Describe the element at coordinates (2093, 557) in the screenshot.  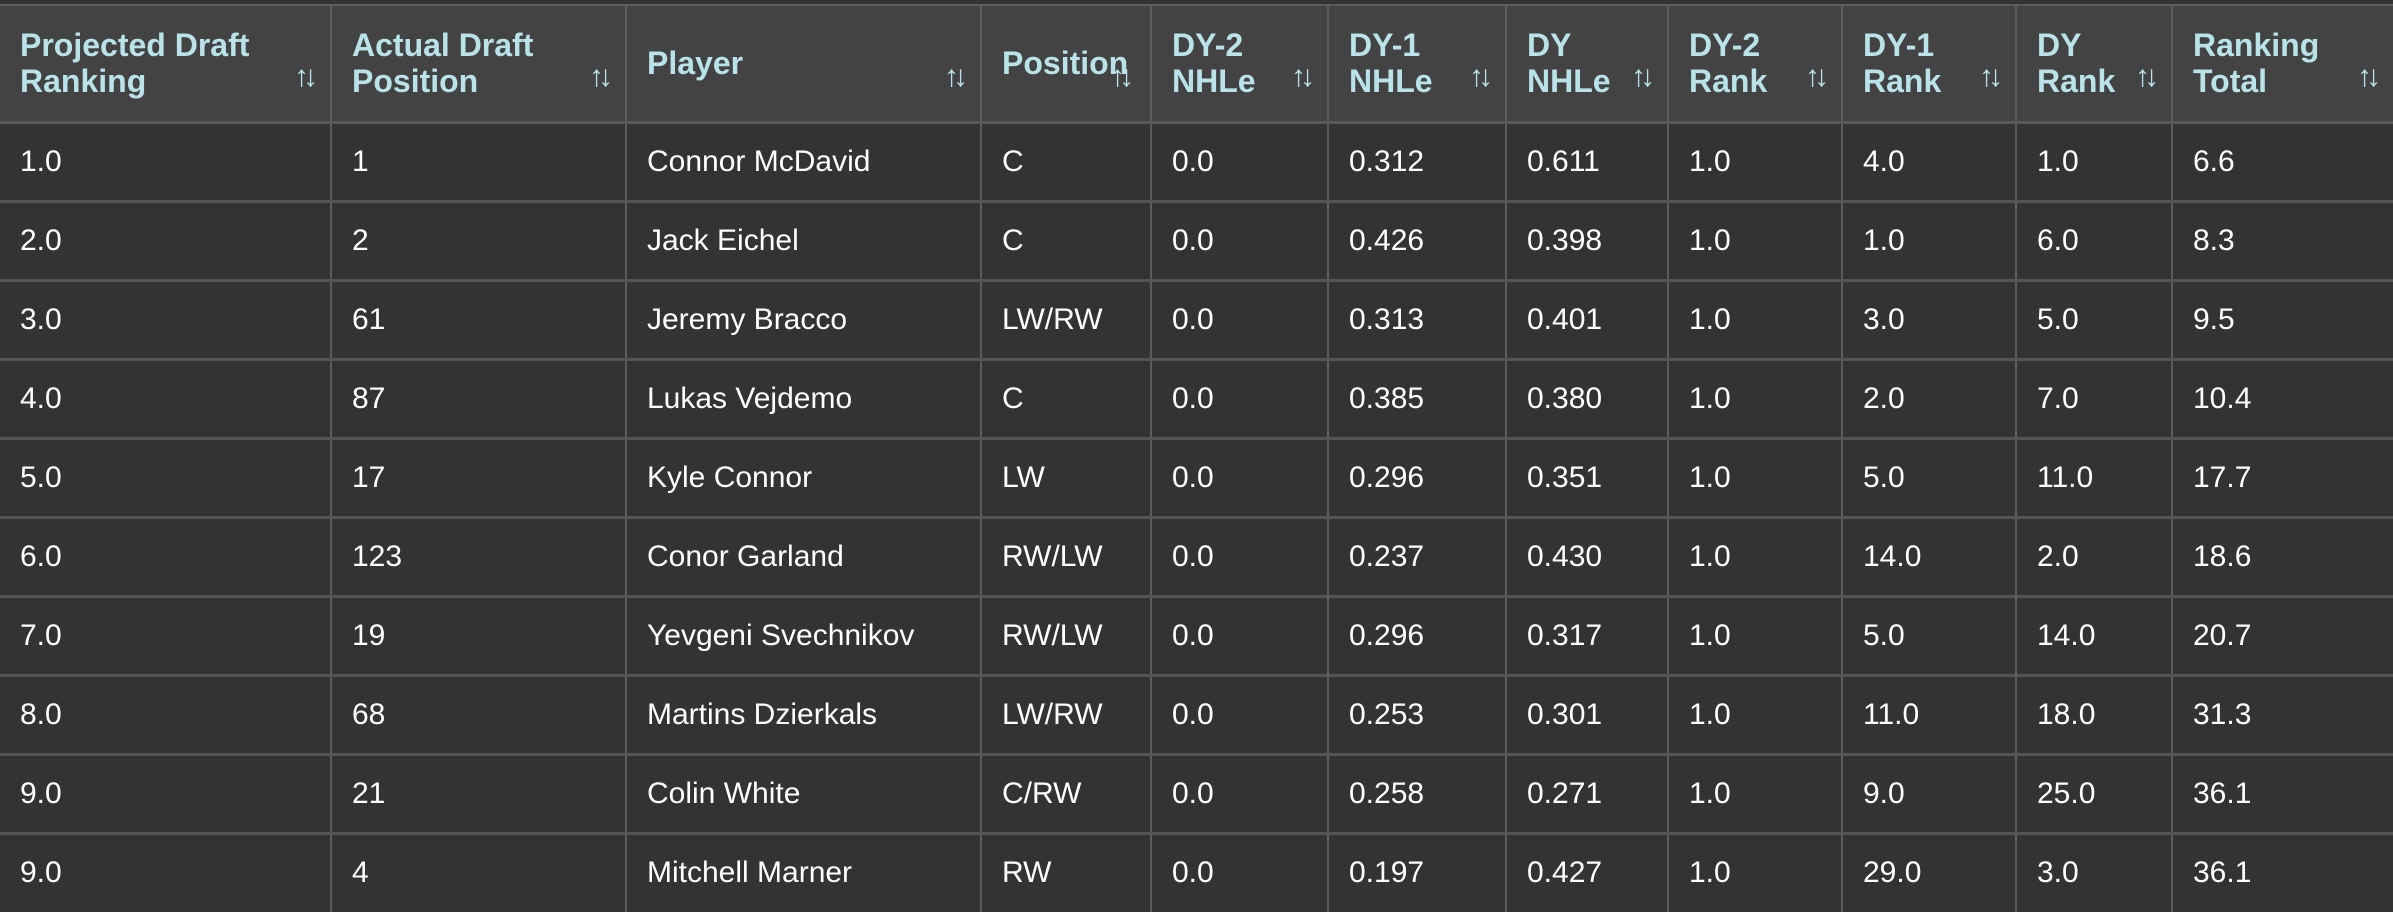
I see `cell-dy-rank: 2.0` at that location.